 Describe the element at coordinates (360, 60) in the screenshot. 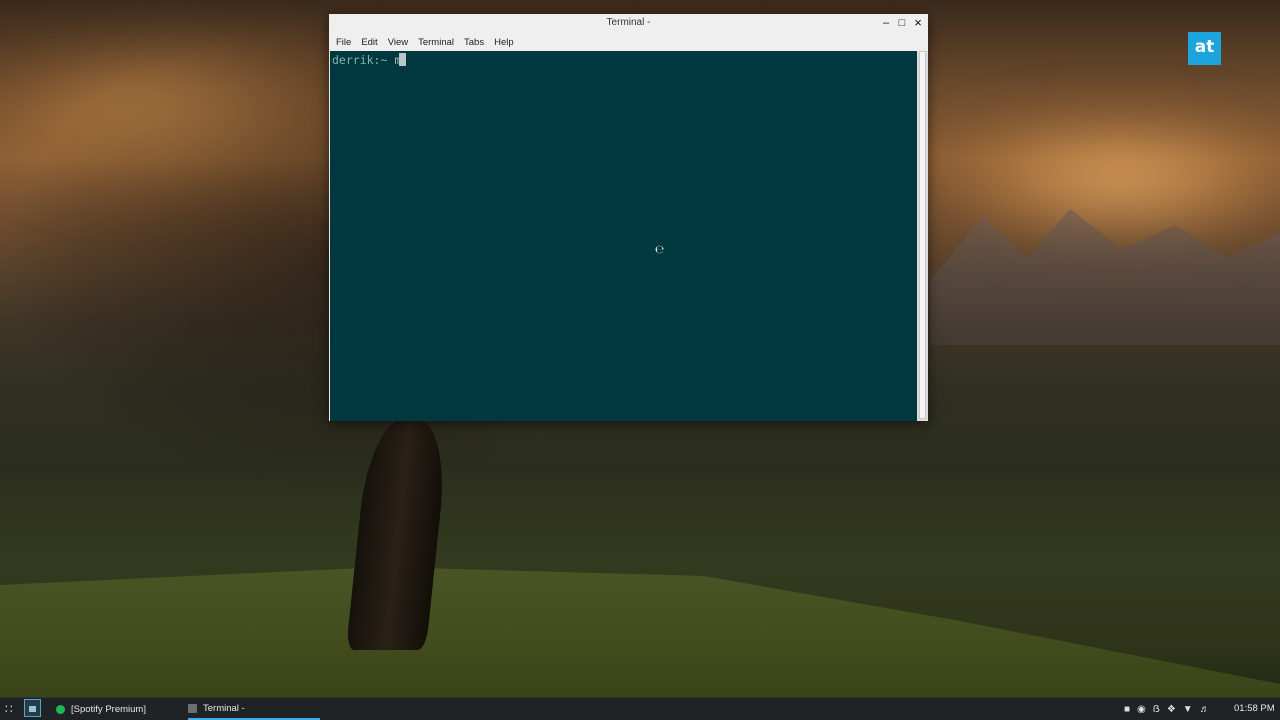

I see `shell-prompt: derrik:~` at that location.